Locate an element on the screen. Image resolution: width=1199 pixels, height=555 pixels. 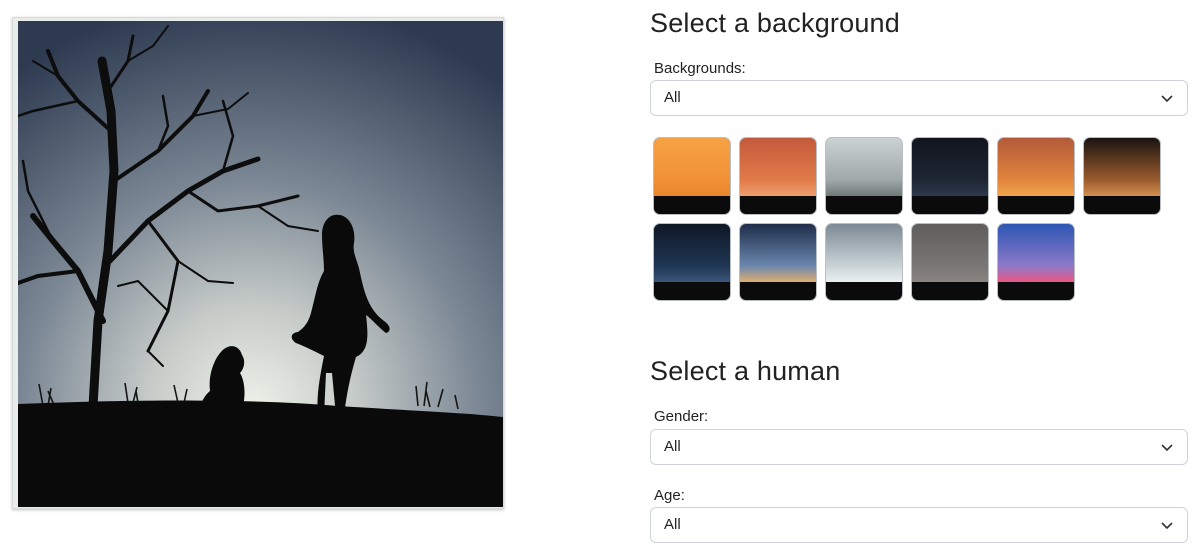
background-thumbnail-light-rays-fog is located at coordinates (864, 262).